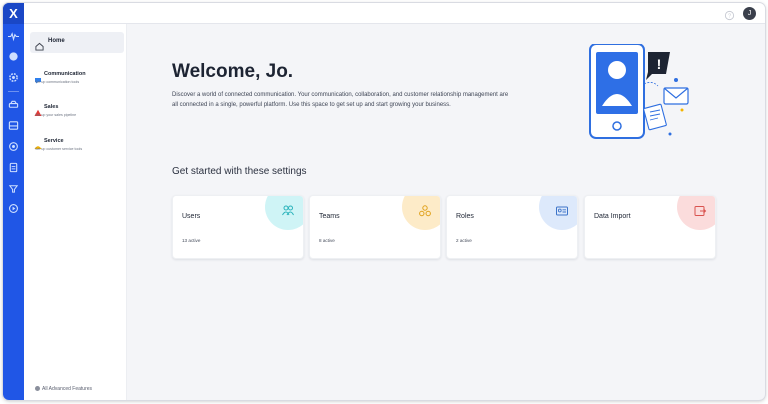 The height and width of the screenshot is (404, 768). What do you see at coordinates (749, 13) in the screenshot?
I see `user-avatar: J` at bounding box center [749, 13].